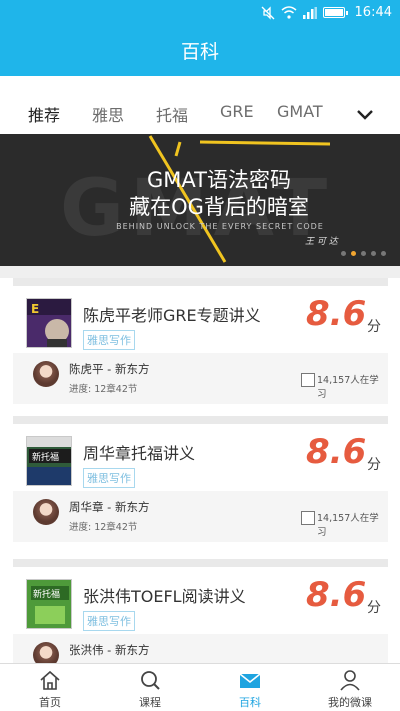 Image resolution: width=400 pixels, height=711 pixels. Describe the element at coordinates (109, 650) in the screenshot. I see `teacher-name: 张洪伟 - 新东方` at that location.